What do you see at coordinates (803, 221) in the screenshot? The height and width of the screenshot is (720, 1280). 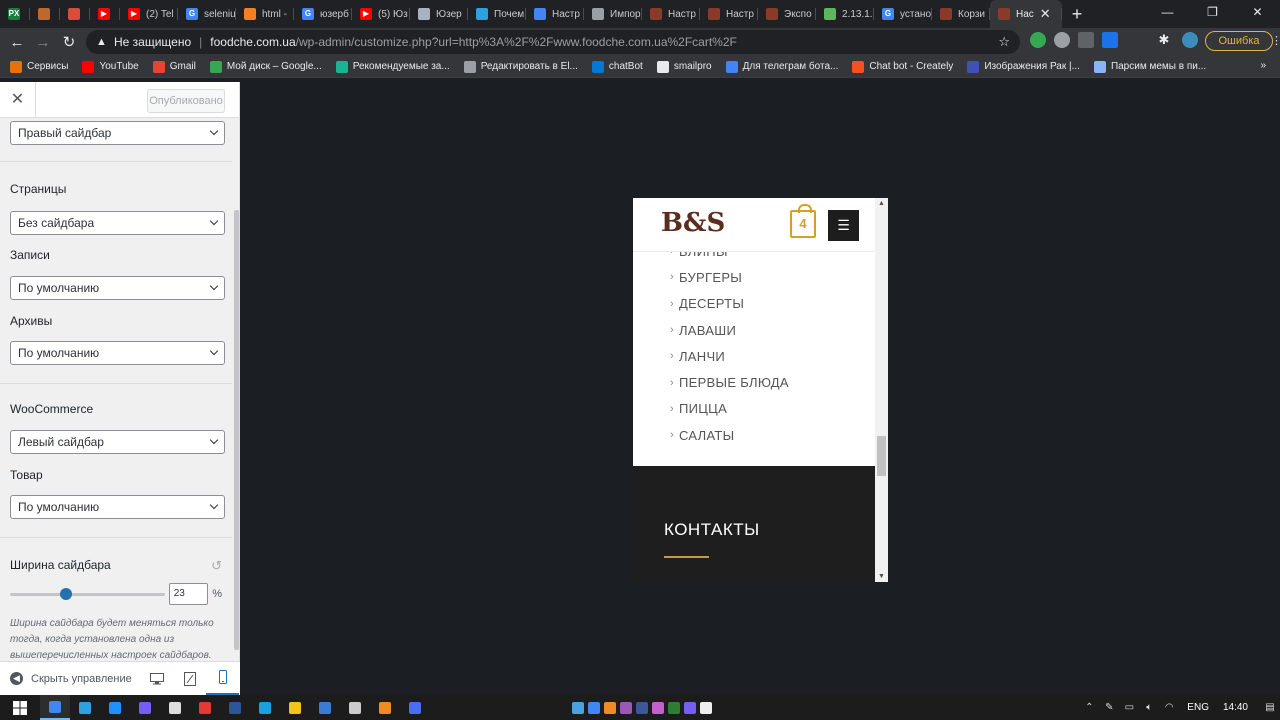 I see `cart-bag-icon: 4` at bounding box center [803, 221].